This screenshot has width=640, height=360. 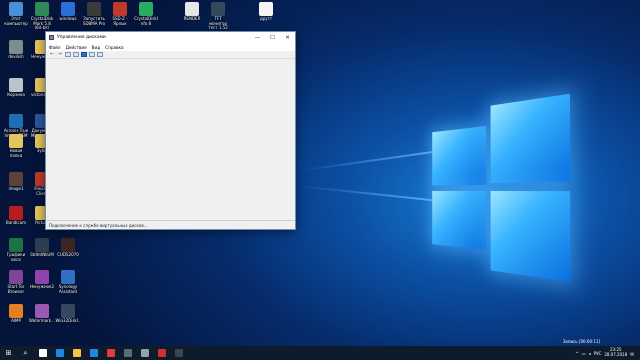 I want to click on properties-icon, so click(x=76, y=54).